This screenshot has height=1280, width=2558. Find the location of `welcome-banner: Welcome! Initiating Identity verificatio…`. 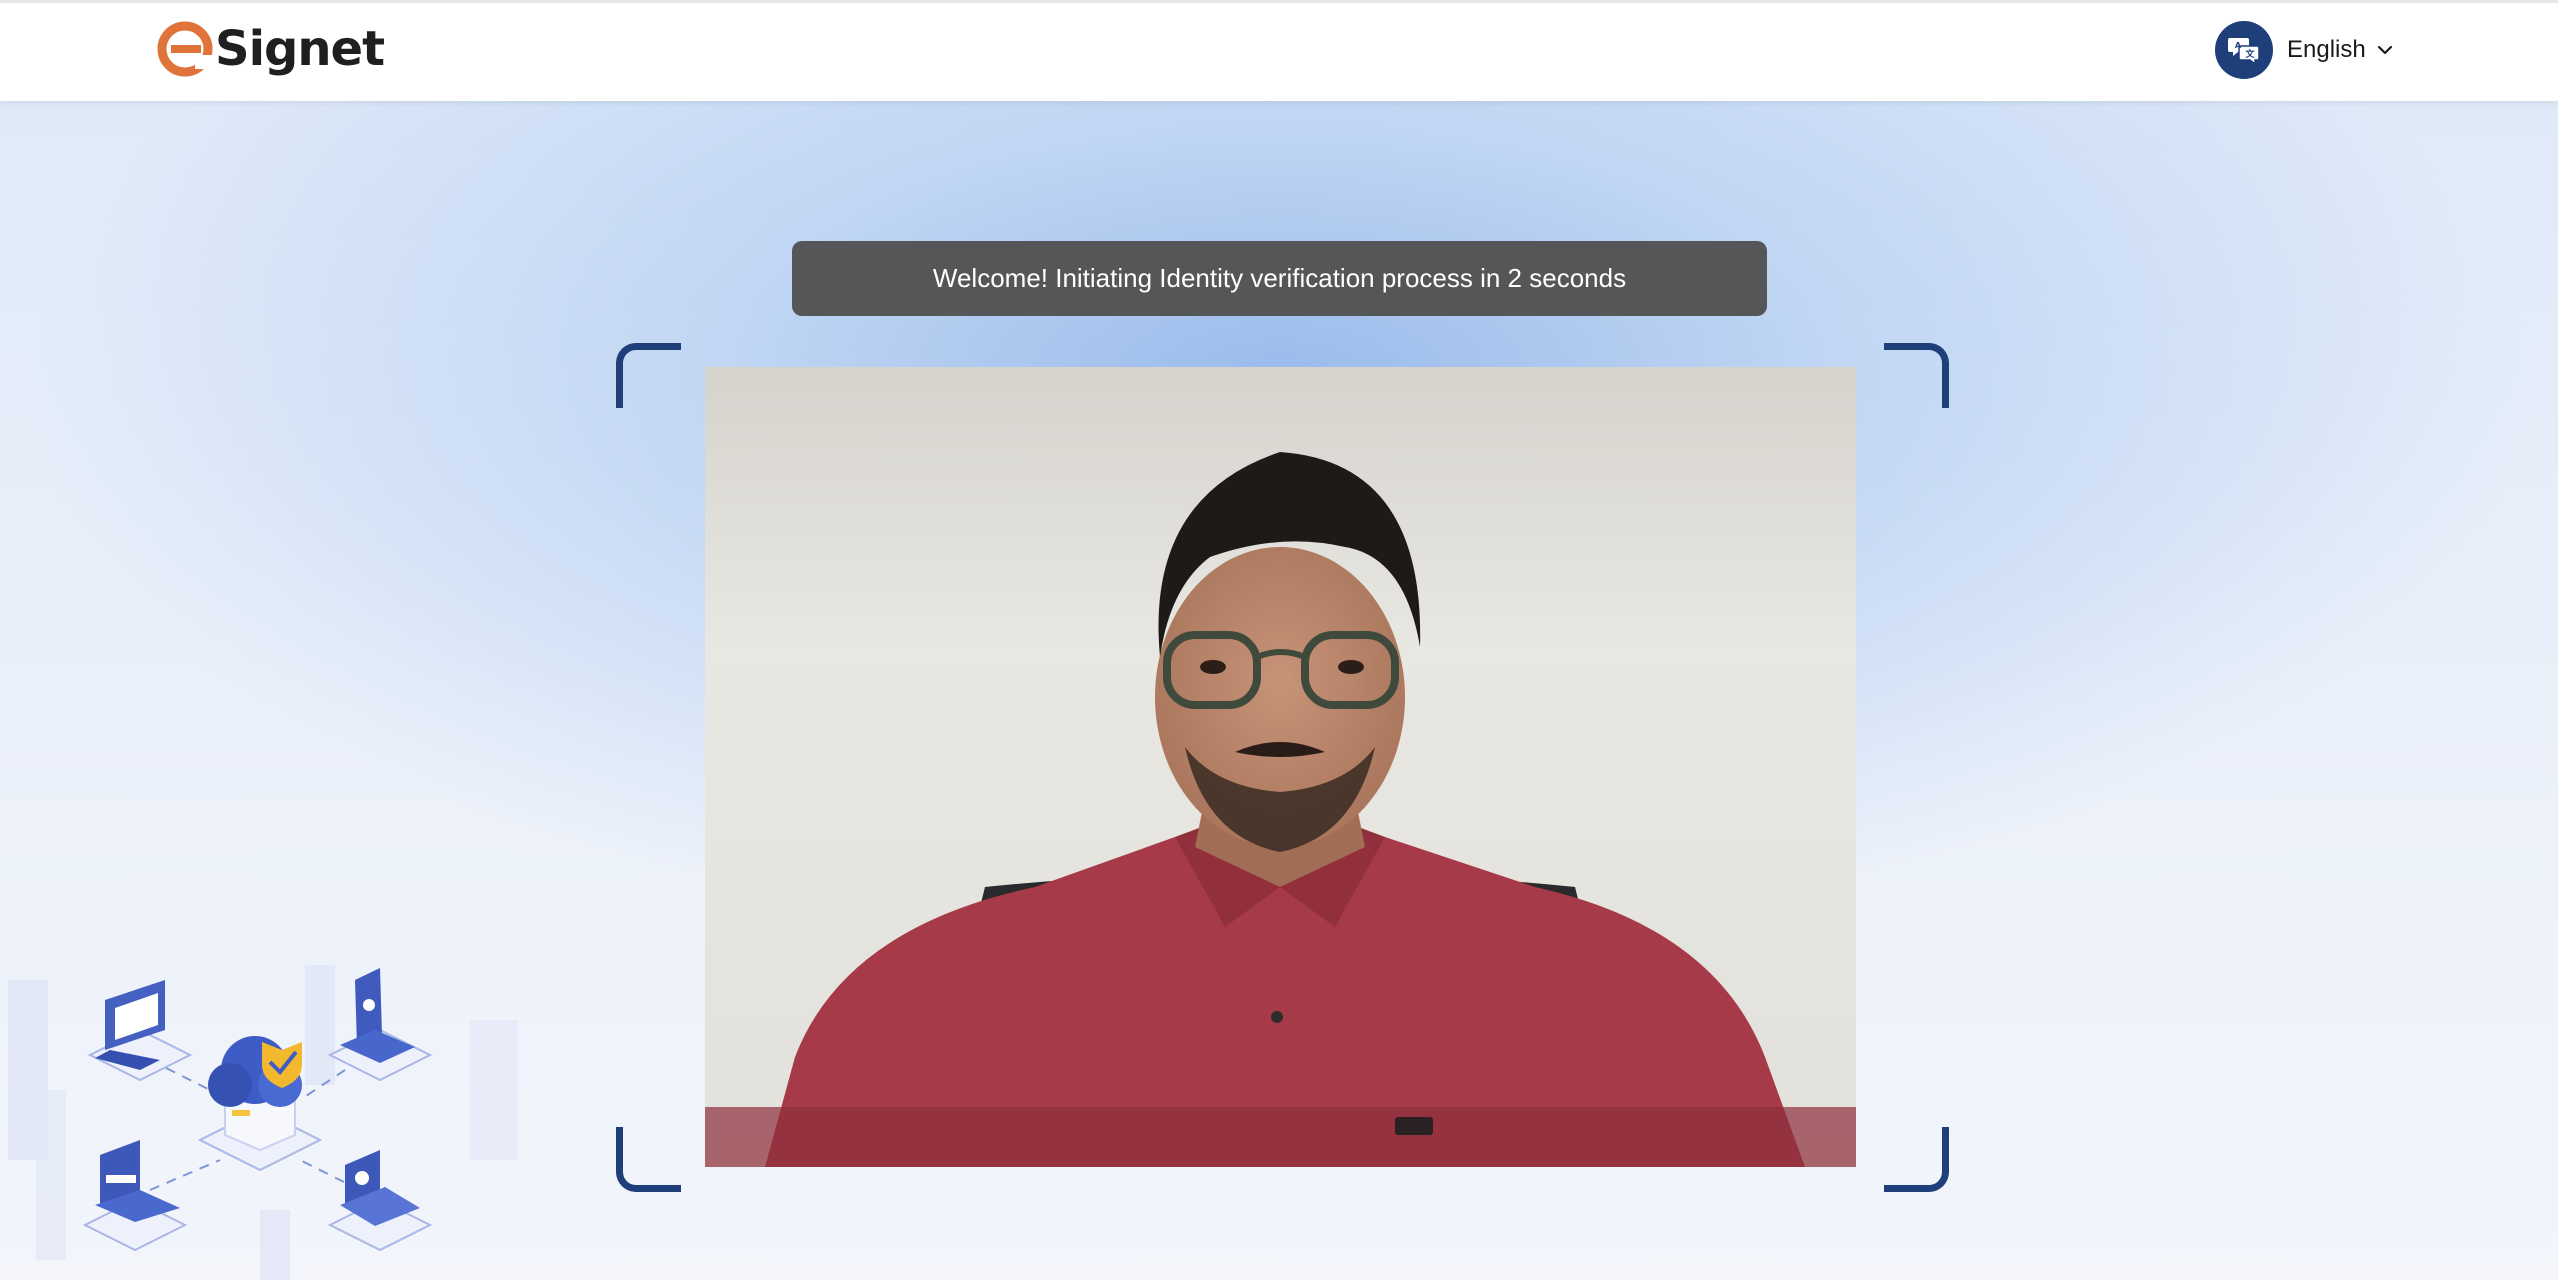

welcome-banner: Welcome! Initiating Identity verificatio… is located at coordinates (1279, 278).